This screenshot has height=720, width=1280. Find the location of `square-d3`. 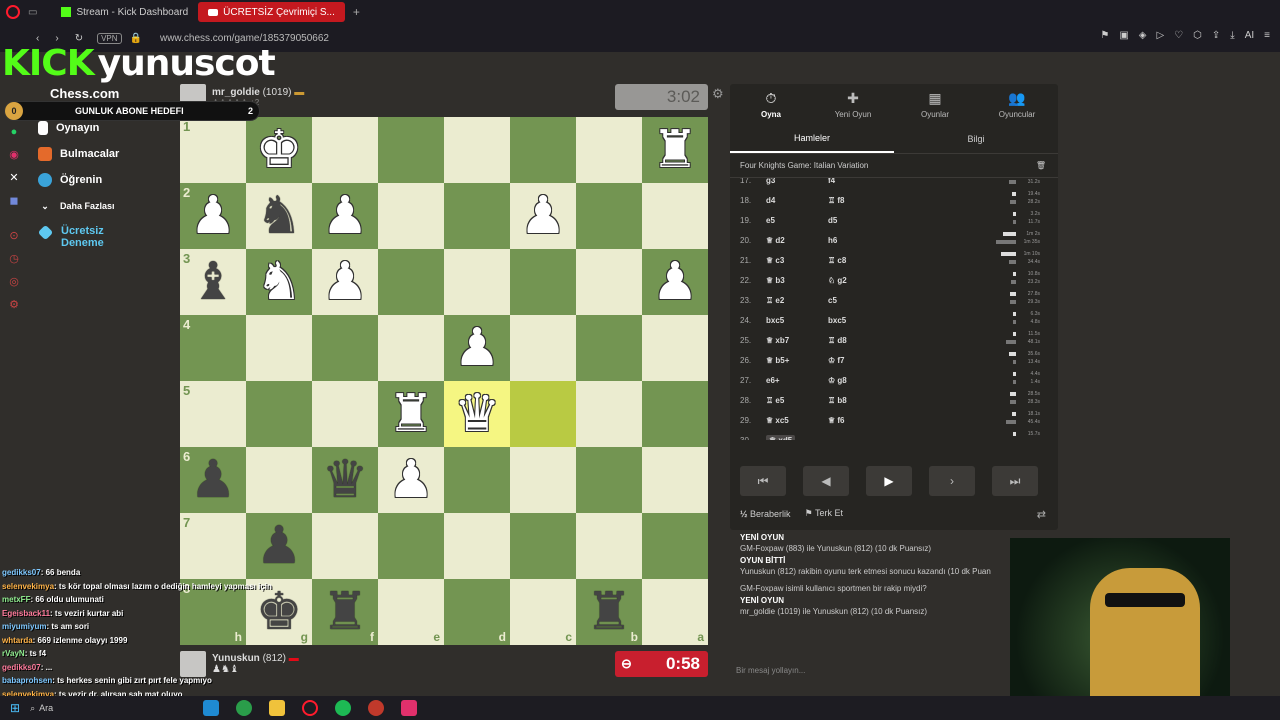

square-d3 is located at coordinates (477, 282).